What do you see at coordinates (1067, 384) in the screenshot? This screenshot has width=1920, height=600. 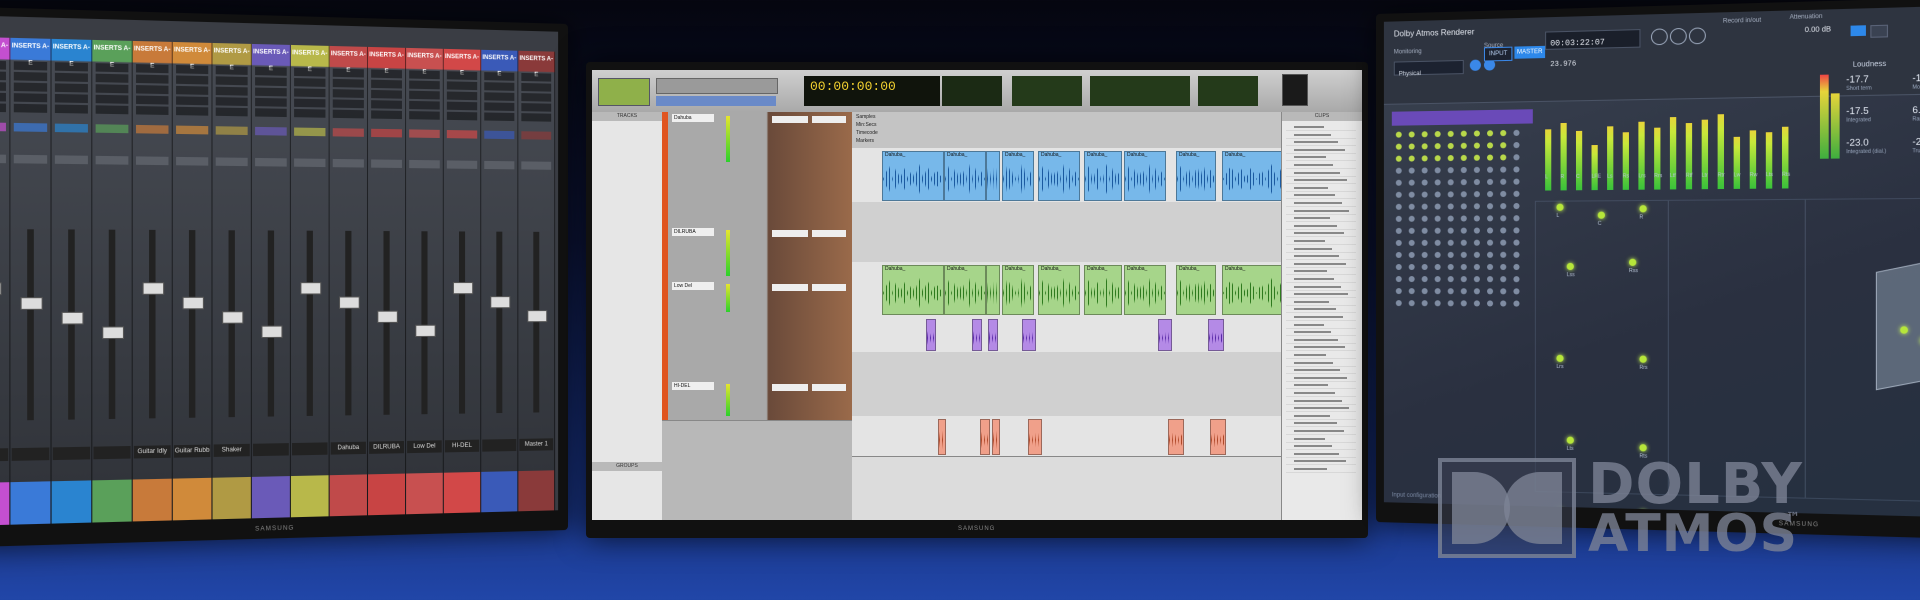 I see `timeline-track` at bounding box center [1067, 384].